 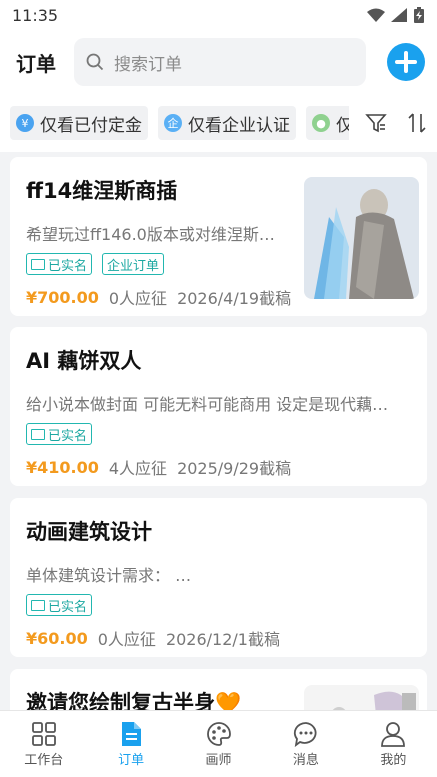 I want to click on tab-orders: 订单, so click(x=130, y=744).